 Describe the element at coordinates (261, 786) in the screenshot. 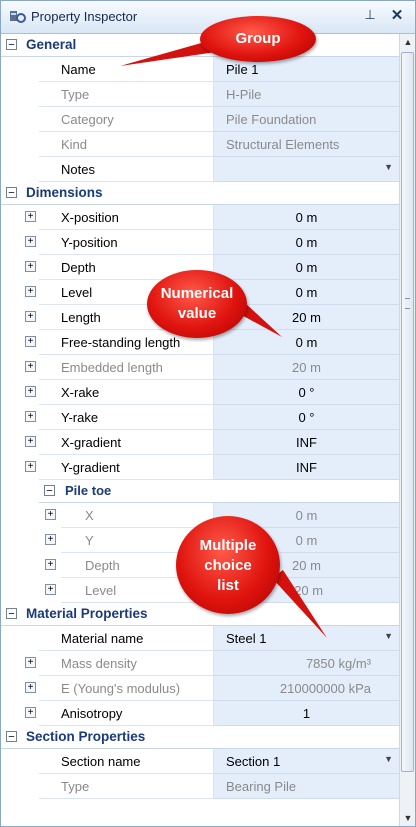

I see `property-value: Bearing Pile` at that location.